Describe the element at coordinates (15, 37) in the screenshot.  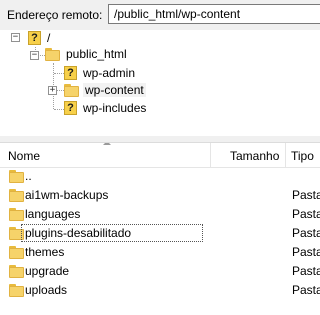
I see `collapse-root-toggle: −` at that location.